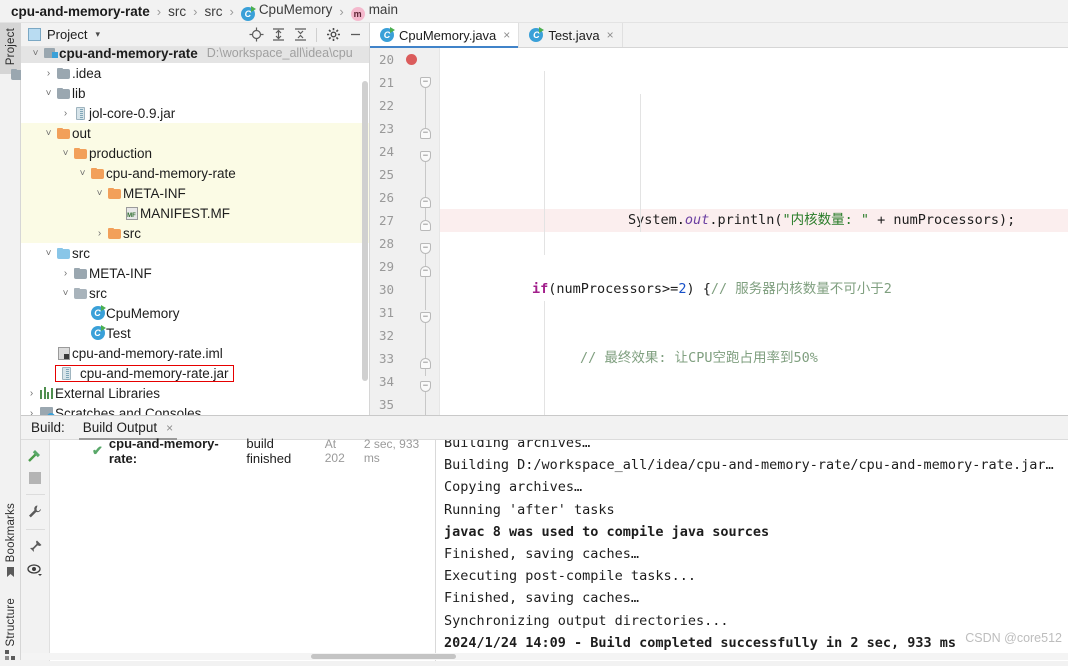 This screenshot has width=1068, height=666. What do you see at coordinates (177, 11) in the screenshot?
I see `breadcrumb-item-src-1: src` at bounding box center [177, 11].